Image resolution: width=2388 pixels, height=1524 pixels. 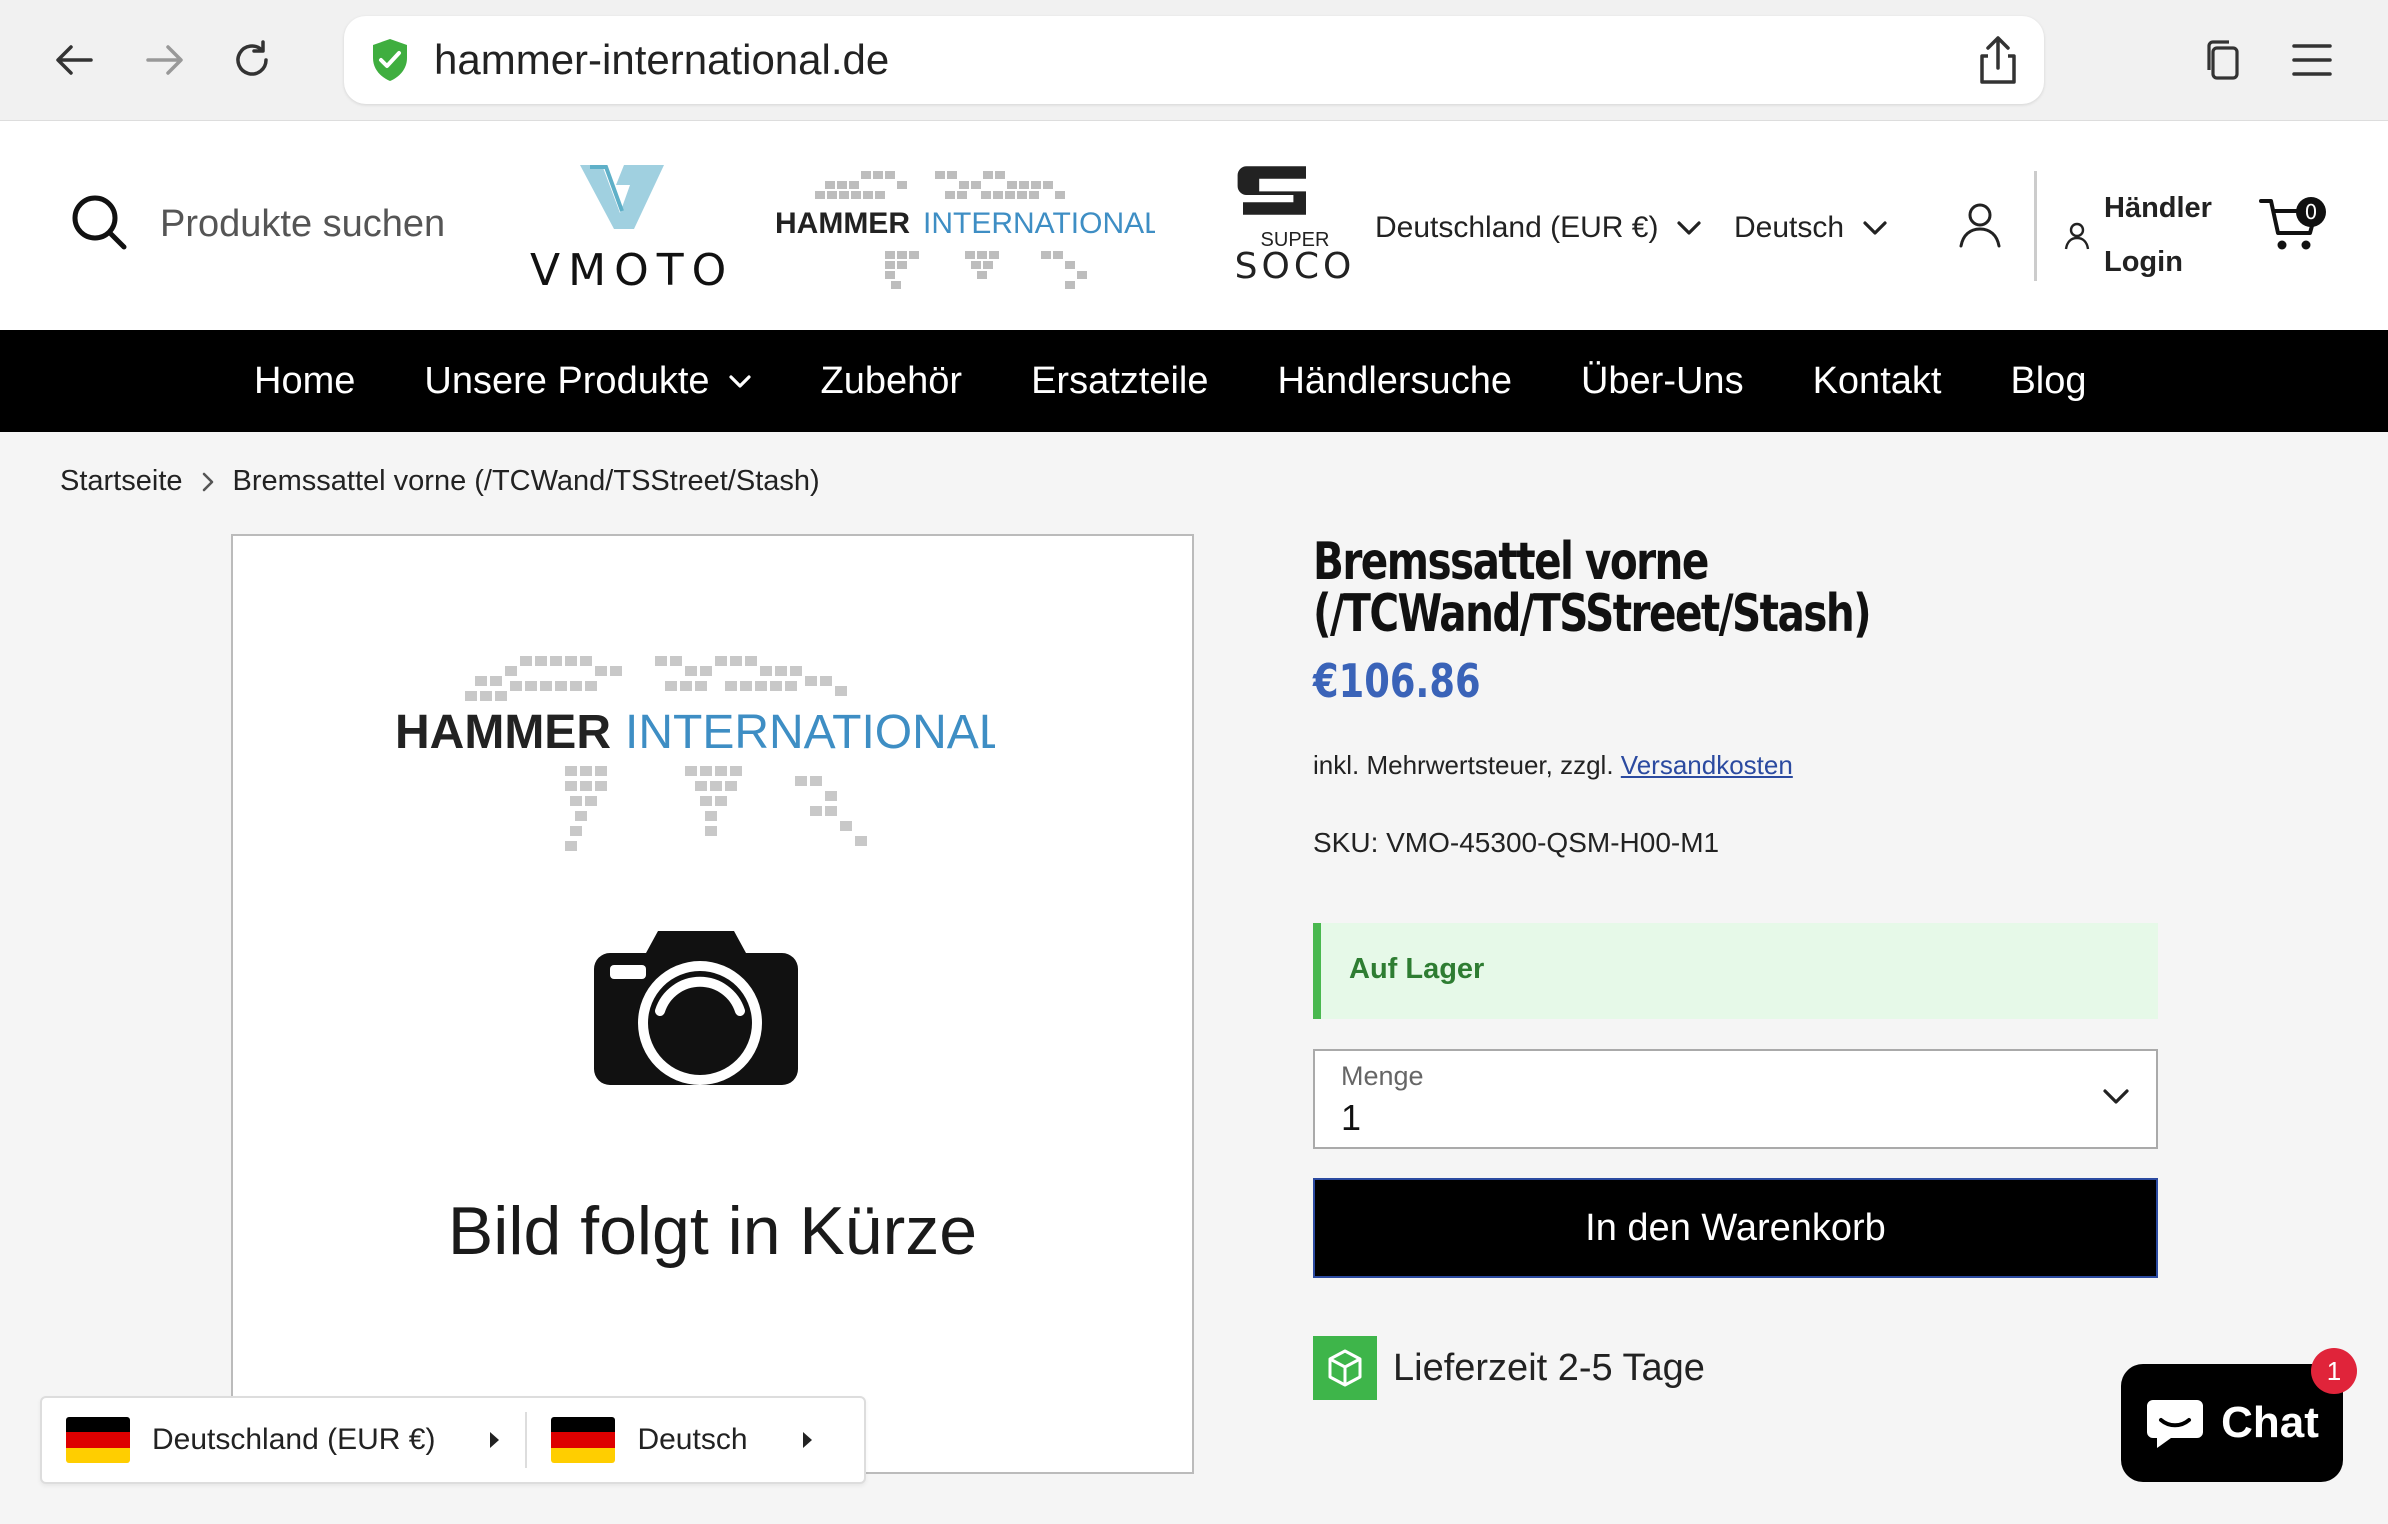 I want to click on camera-icon, so click(x=696, y=1008).